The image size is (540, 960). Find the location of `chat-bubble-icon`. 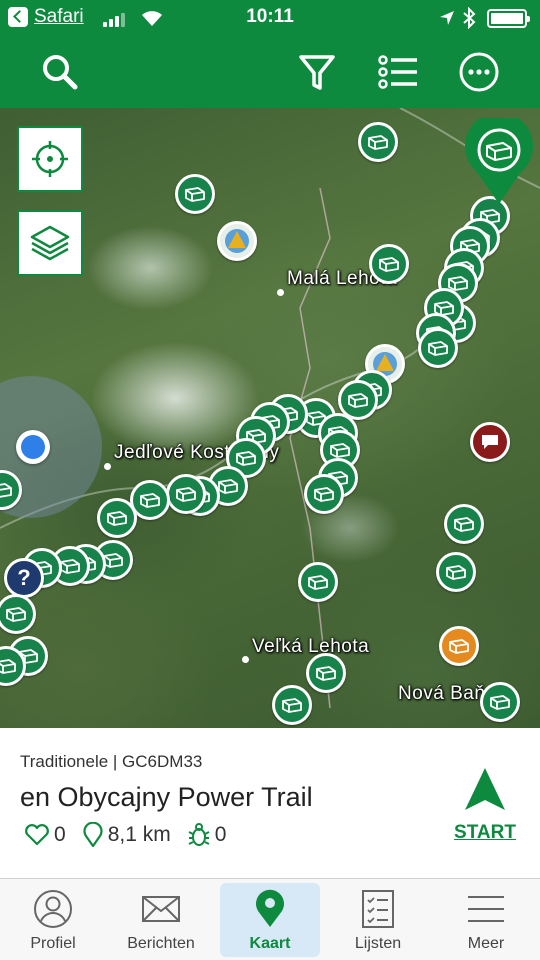

chat-bubble-icon is located at coordinates (490, 442).